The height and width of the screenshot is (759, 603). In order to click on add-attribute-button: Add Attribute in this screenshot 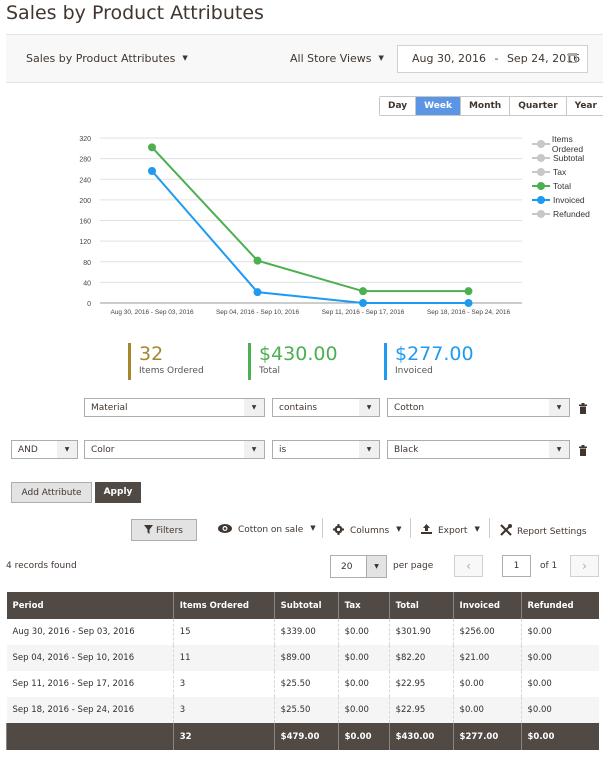, I will do `click(51, 492)`.